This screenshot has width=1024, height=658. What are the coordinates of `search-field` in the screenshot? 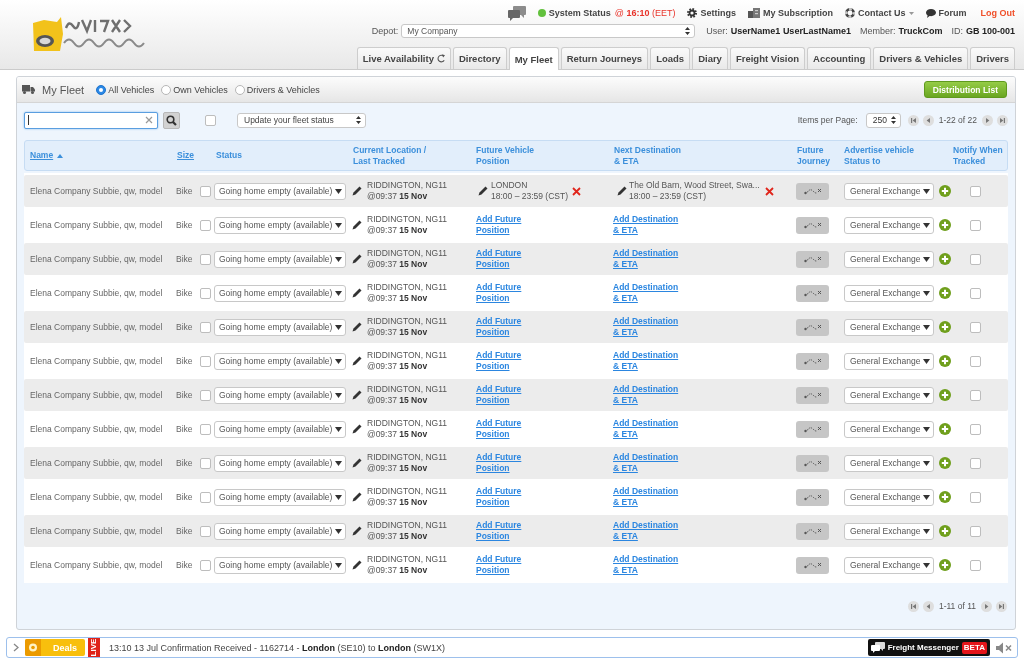 It's located at (91, 120).